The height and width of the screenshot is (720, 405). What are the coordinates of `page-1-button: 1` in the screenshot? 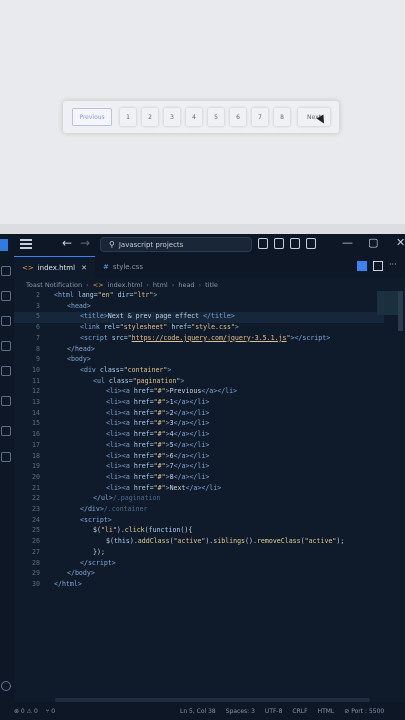 It's located at (128, 117).